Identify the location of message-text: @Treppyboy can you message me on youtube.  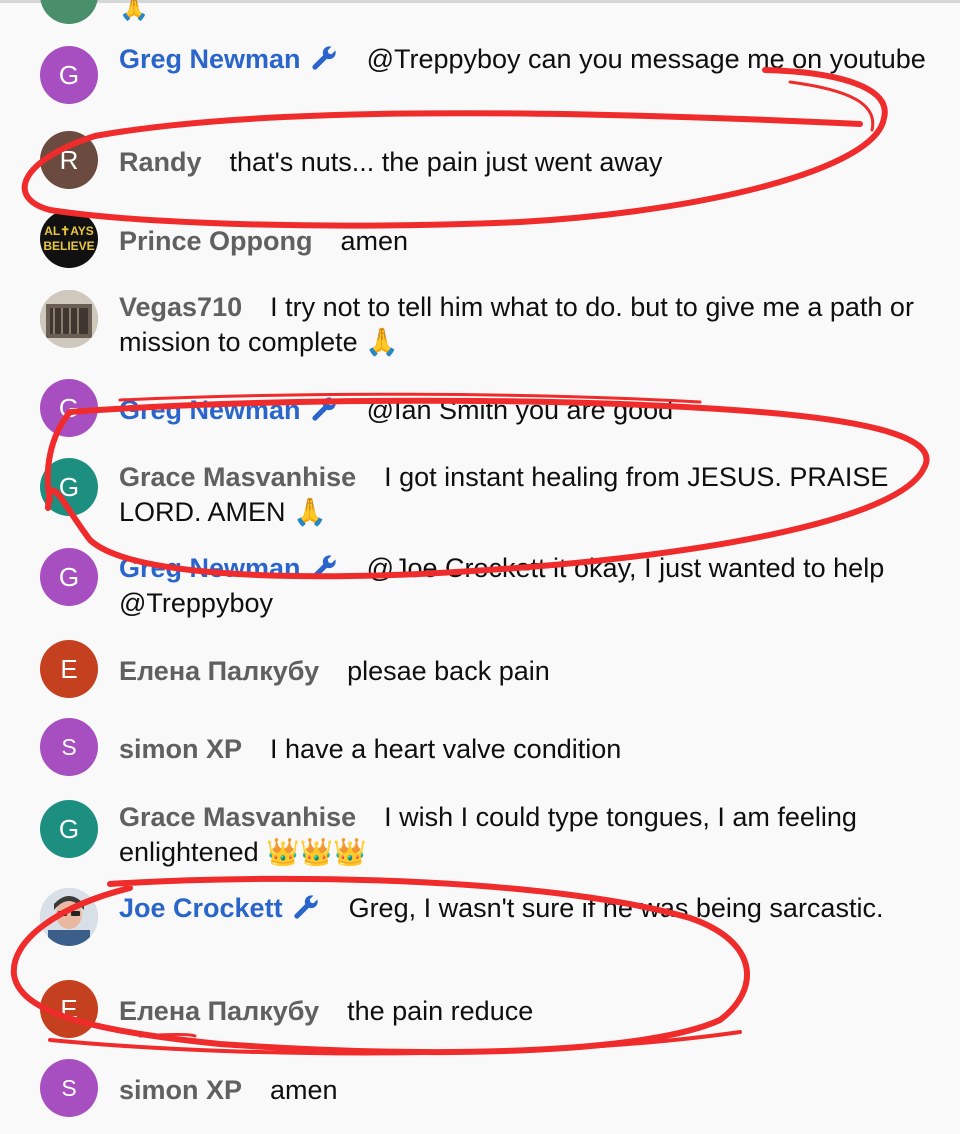
(646, 59).